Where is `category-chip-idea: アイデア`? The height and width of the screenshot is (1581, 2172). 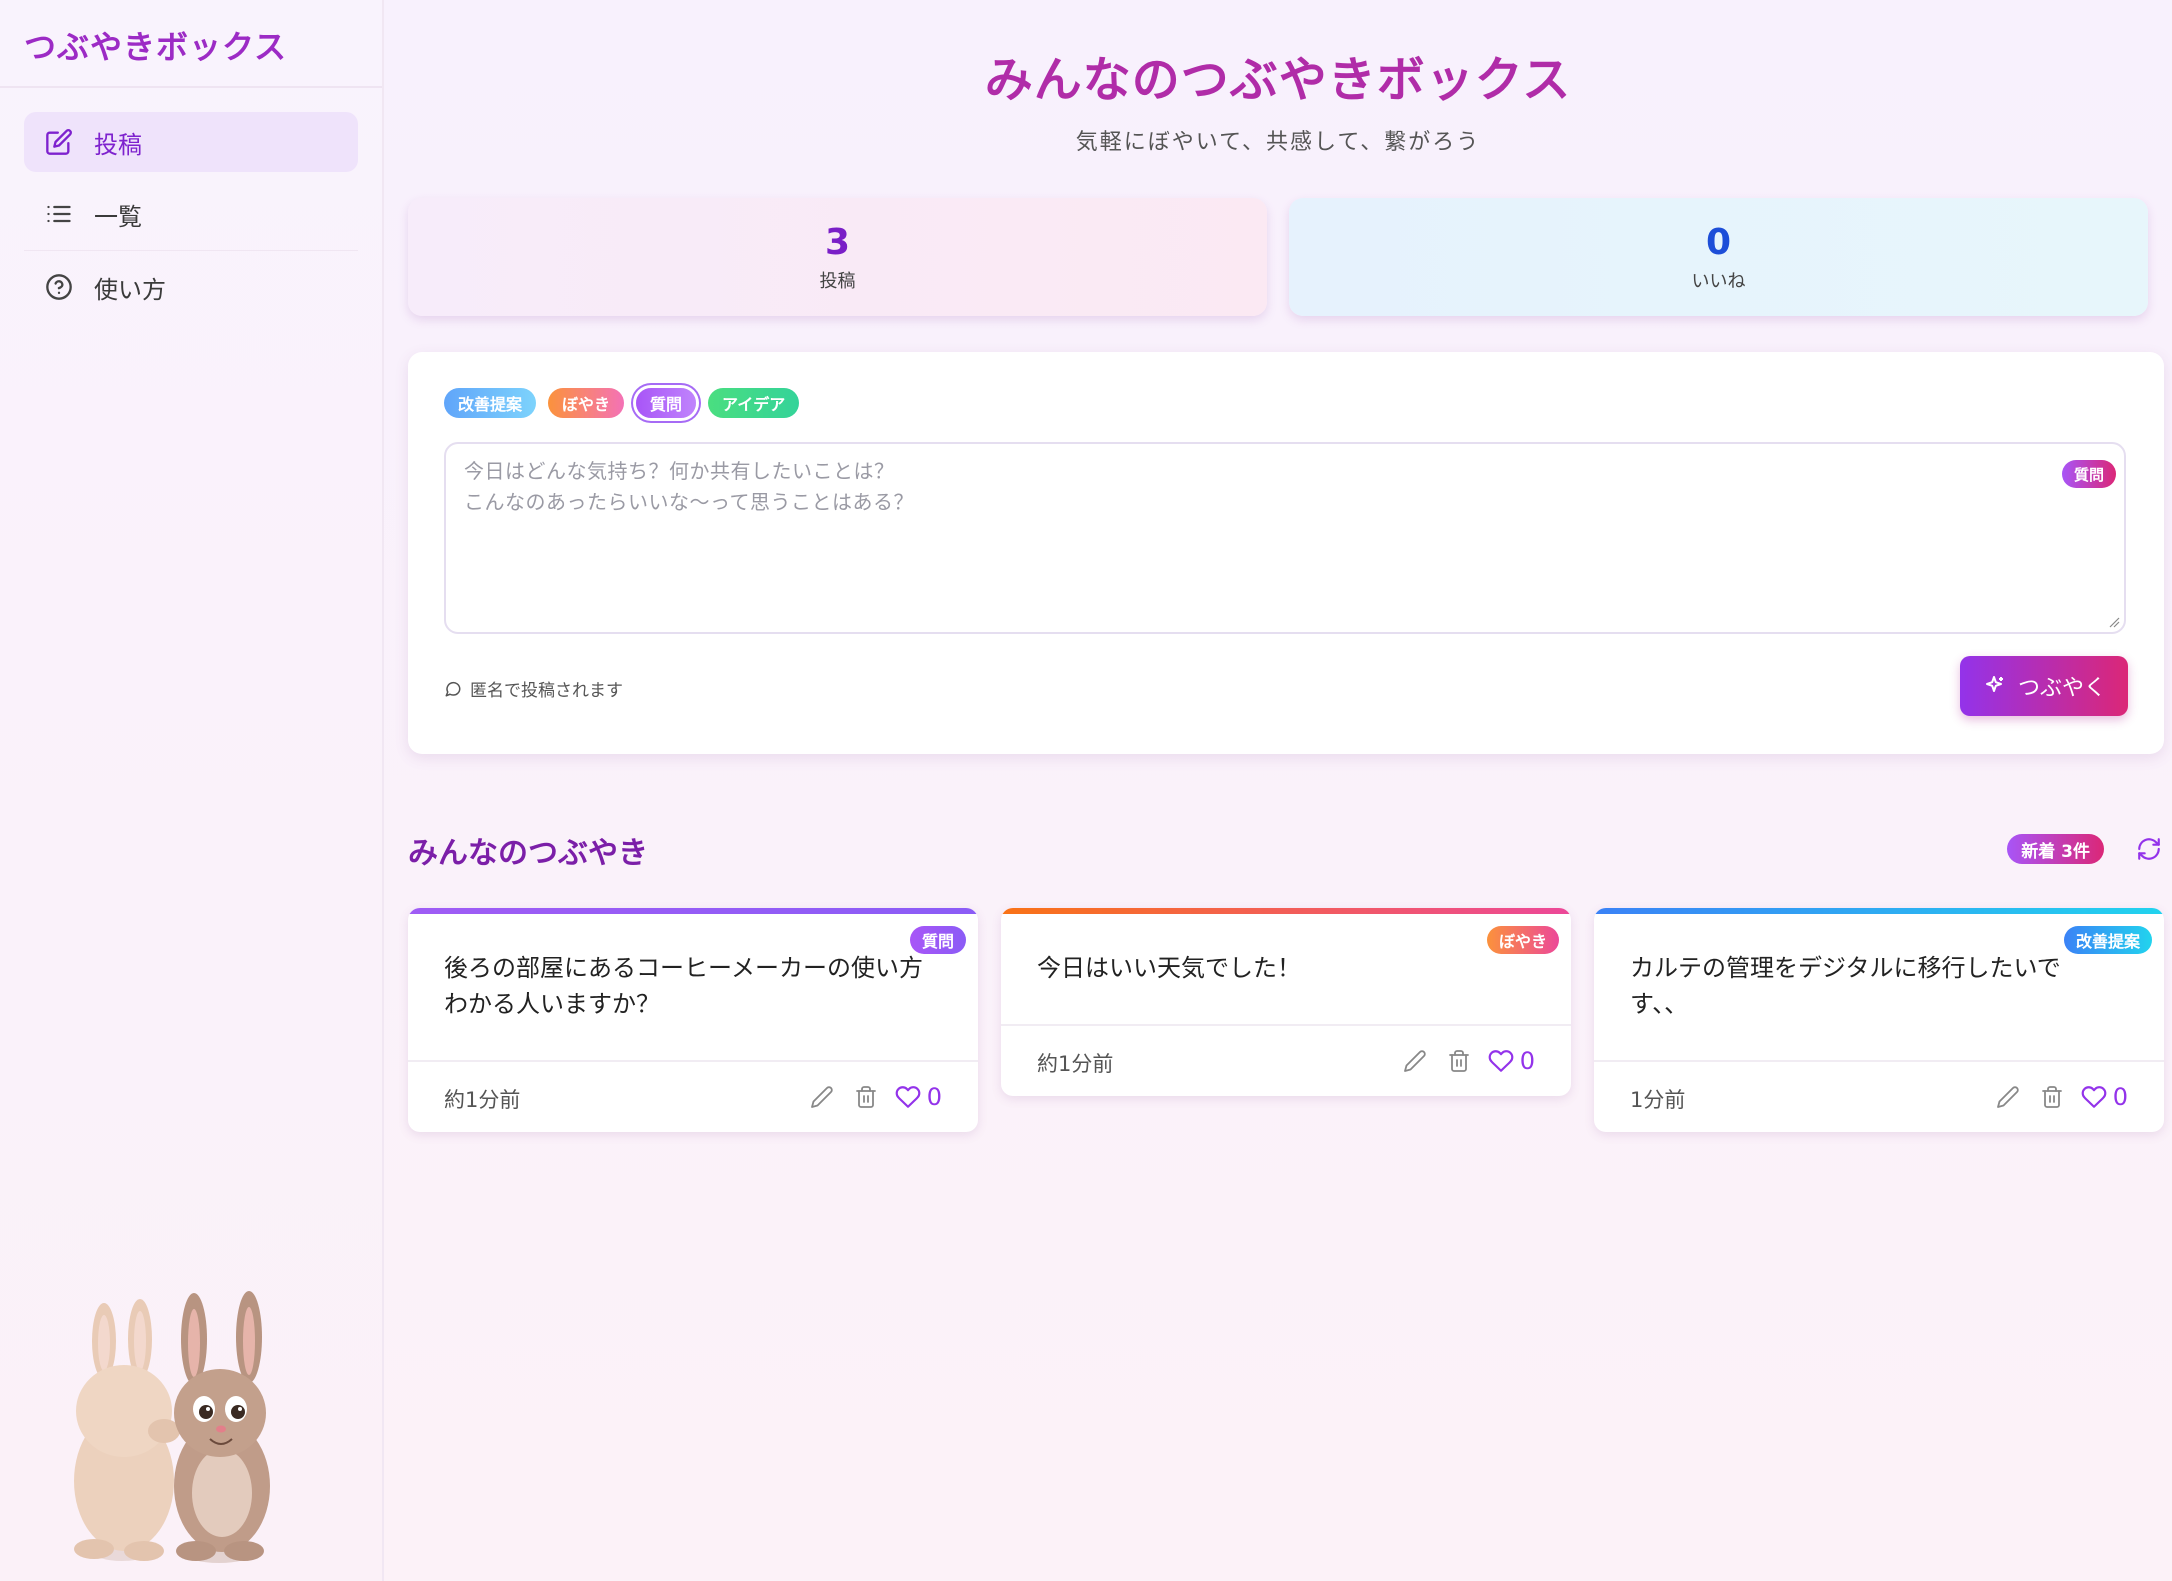 category-chip-idea: アイデア is located at coordinates (754, 403).